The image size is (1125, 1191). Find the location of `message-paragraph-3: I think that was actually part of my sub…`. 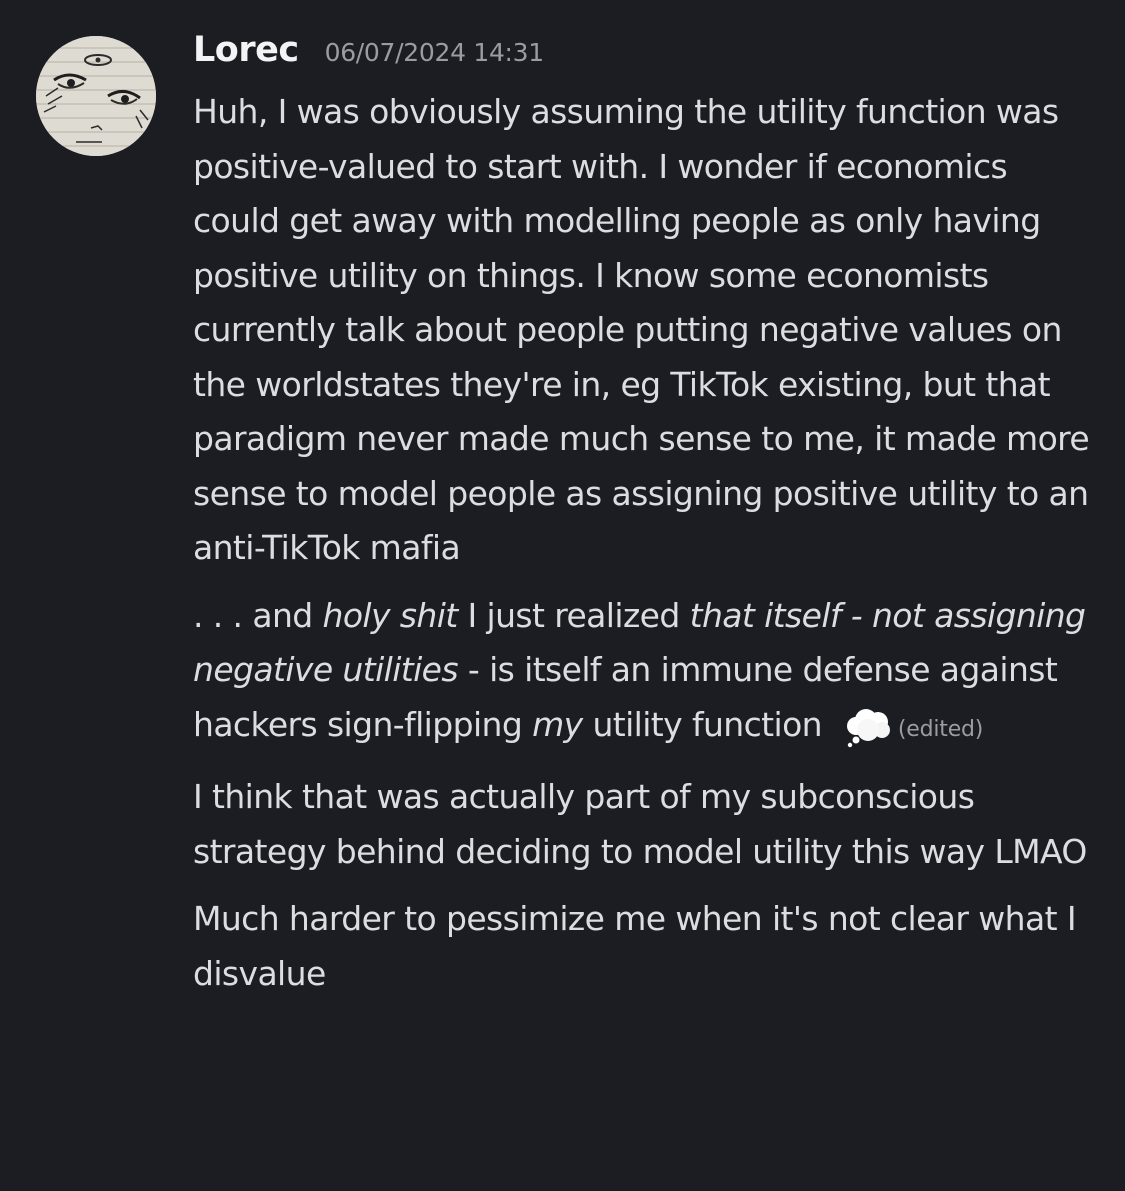

message-paragraph-3: I think that was actually part of my sub… is located at coordinates (640, 824).